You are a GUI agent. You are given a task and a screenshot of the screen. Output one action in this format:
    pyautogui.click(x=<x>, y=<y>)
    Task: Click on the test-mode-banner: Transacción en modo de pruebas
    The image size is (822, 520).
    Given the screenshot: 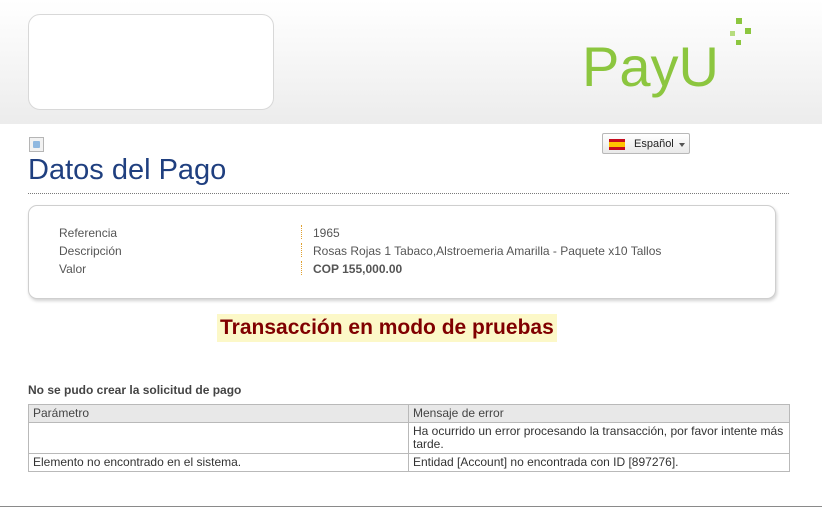 What is the action you would take?
    pyautogui.click(x=387, y=328)
    